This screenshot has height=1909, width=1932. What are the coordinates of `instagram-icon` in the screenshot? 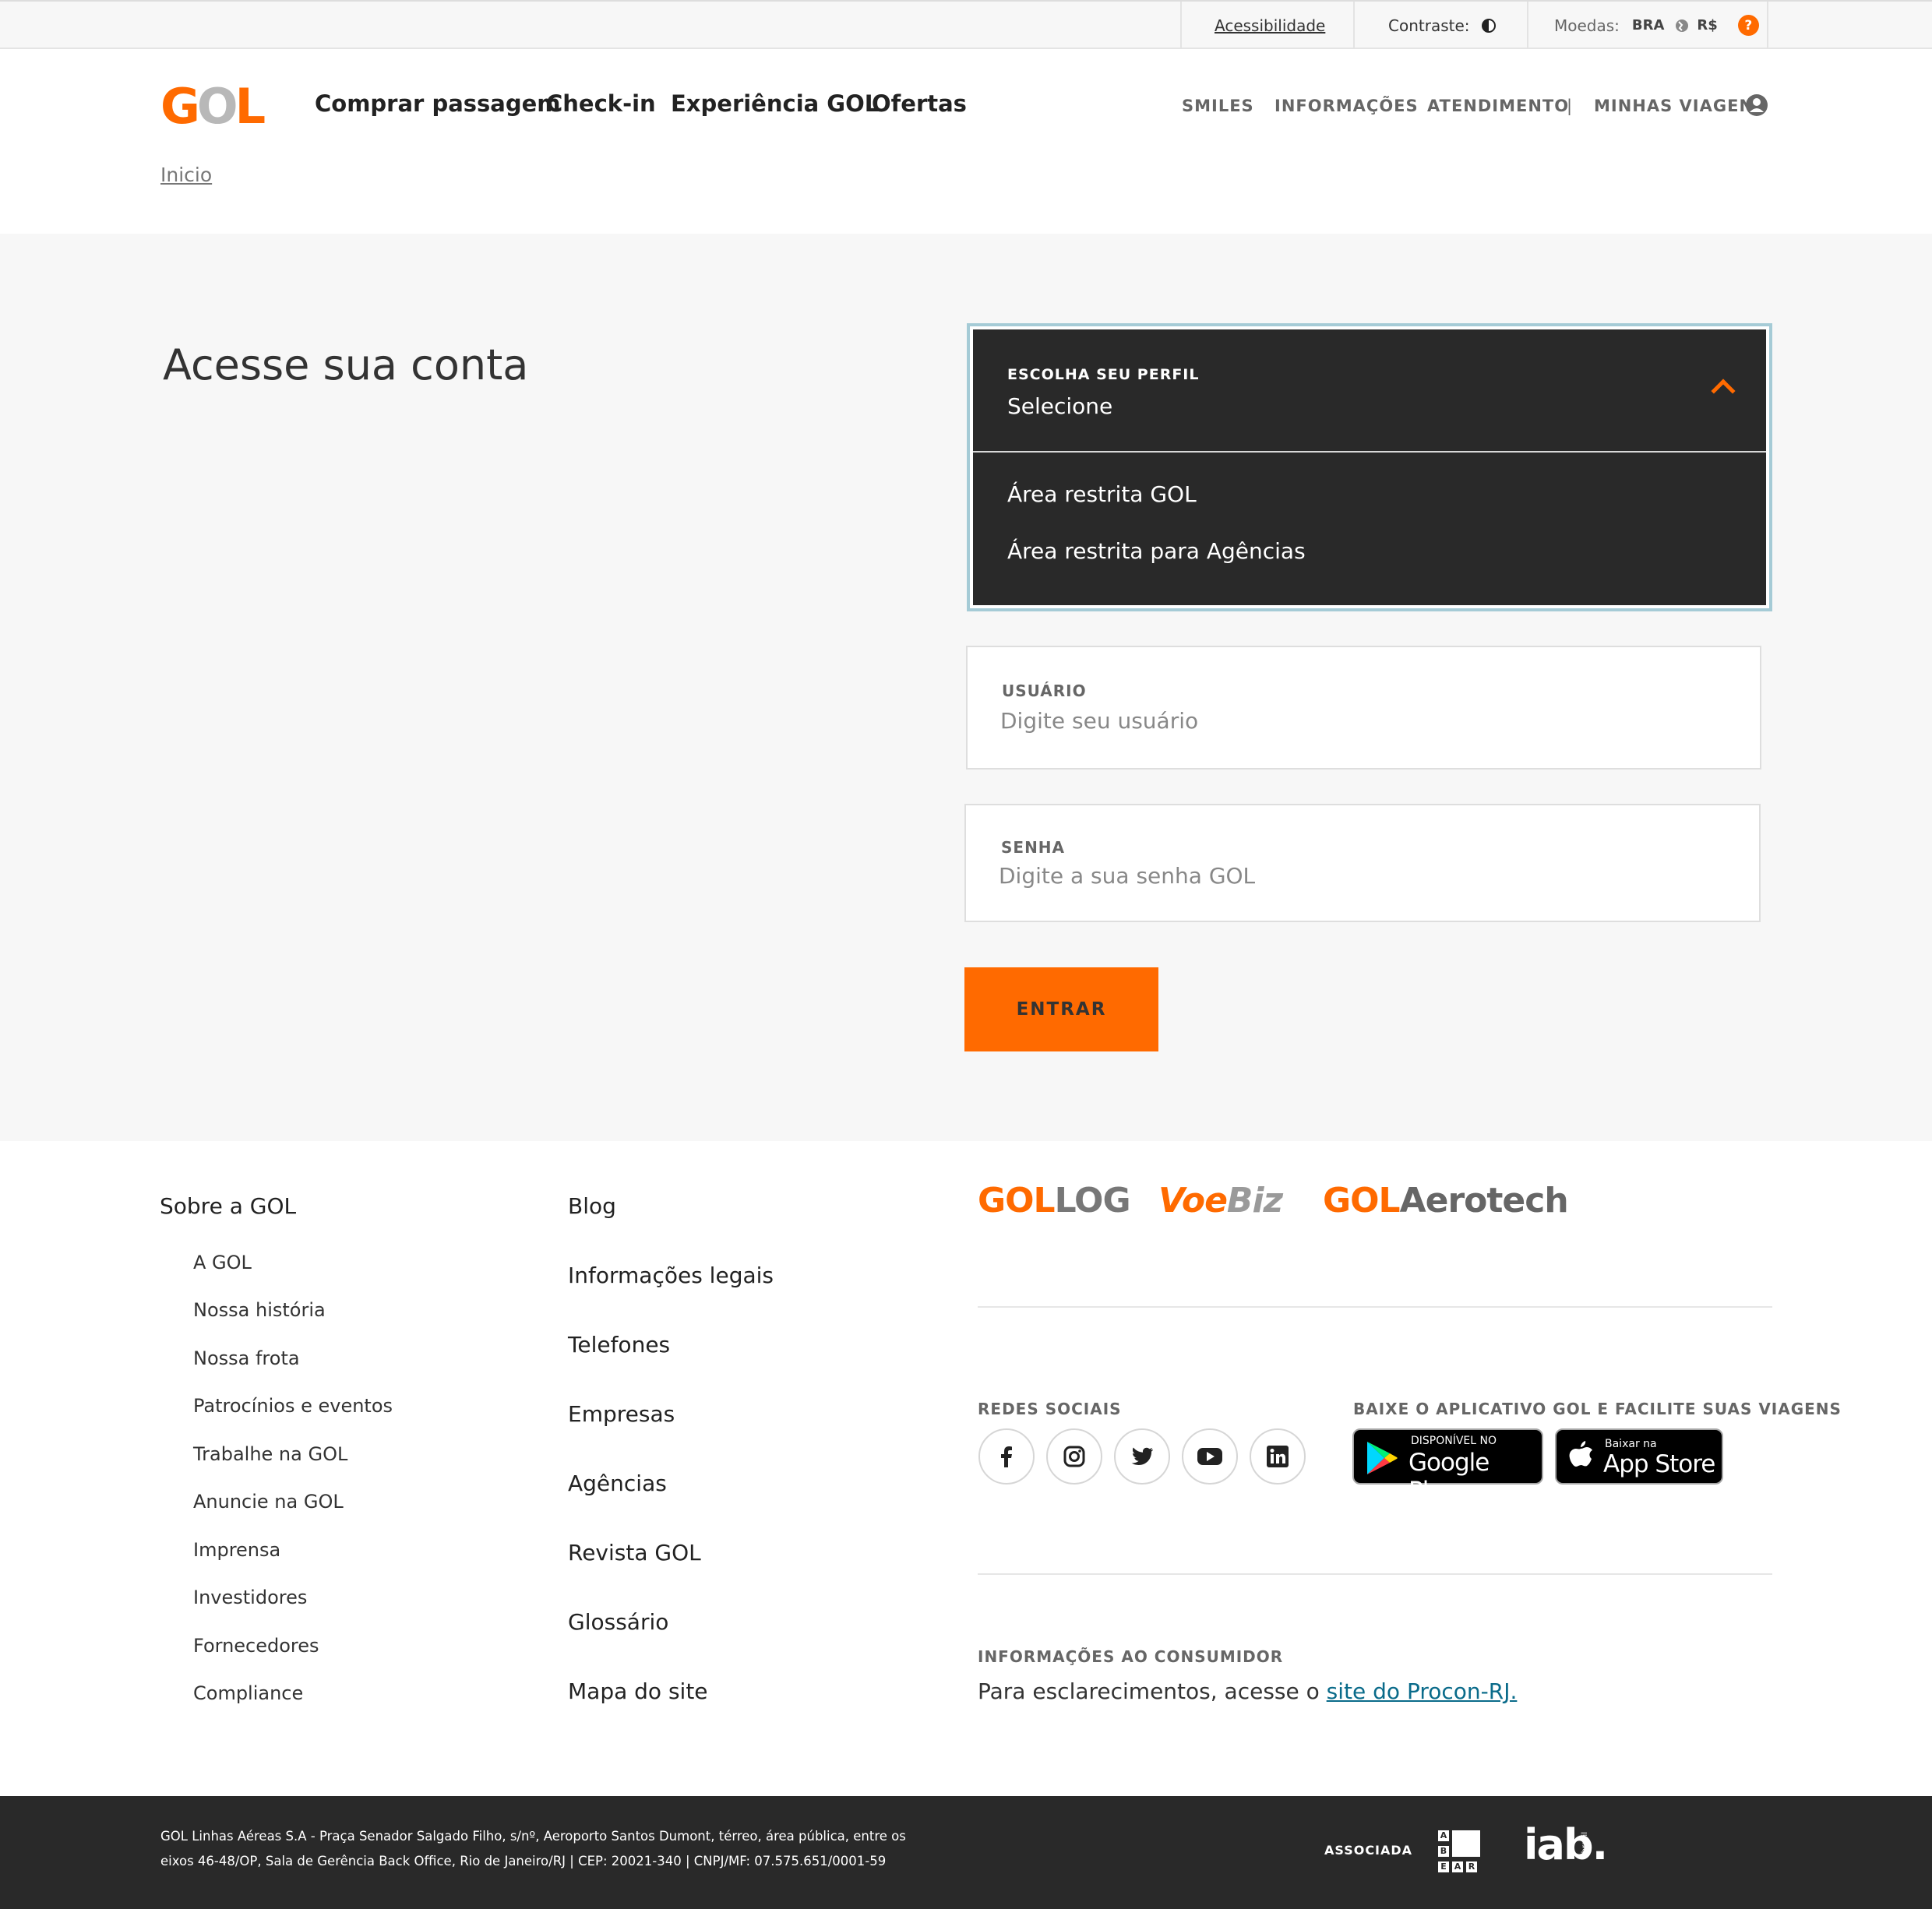 It's located at (1074, 1456).